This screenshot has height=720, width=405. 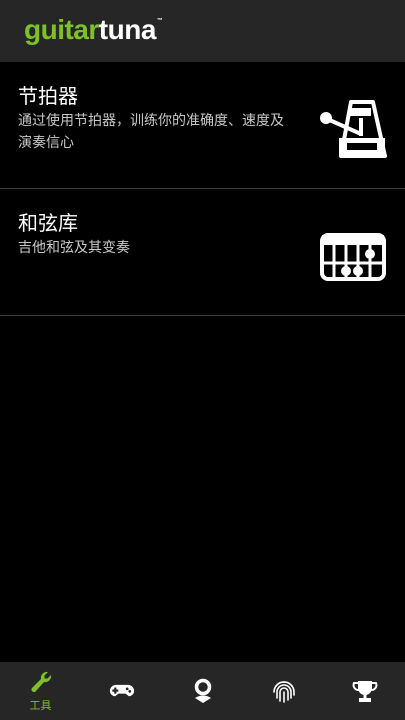 I want to click on tab-games, so click(x=121, y=691).